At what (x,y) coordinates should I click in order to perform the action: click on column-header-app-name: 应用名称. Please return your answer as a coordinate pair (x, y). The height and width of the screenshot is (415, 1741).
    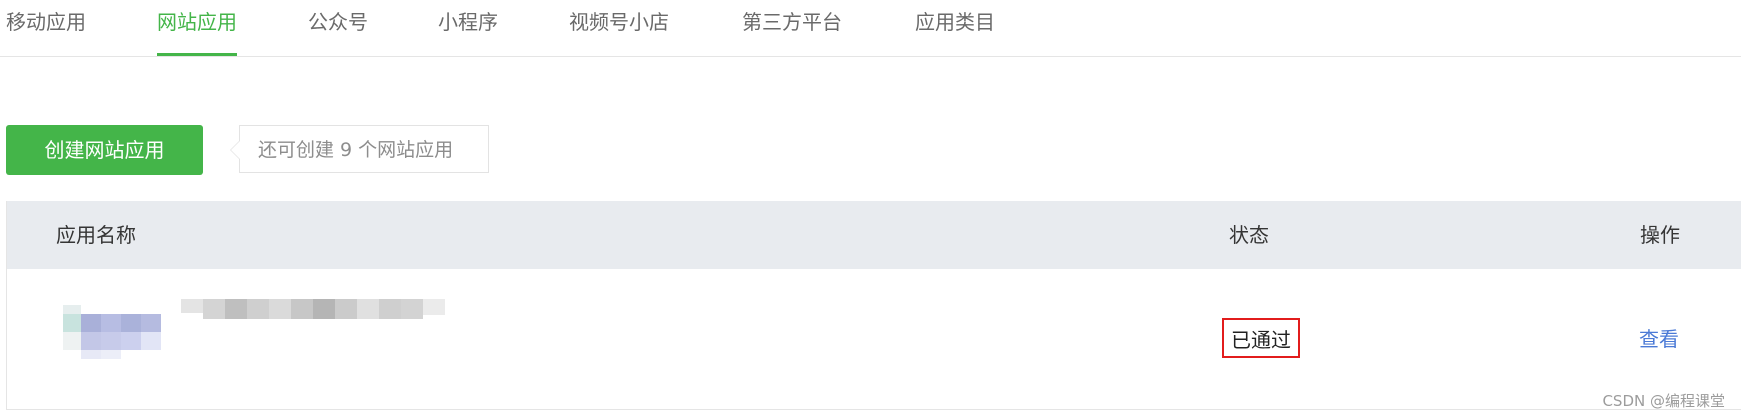
    Looking at the image, I should click on (96, 235).